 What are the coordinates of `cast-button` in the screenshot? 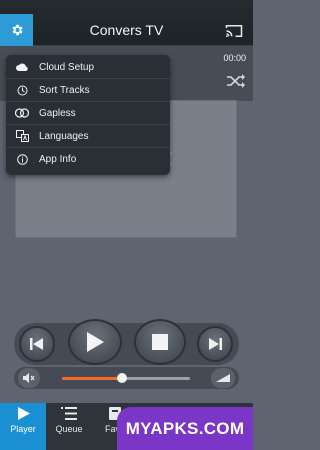 It's located at (234, 31).